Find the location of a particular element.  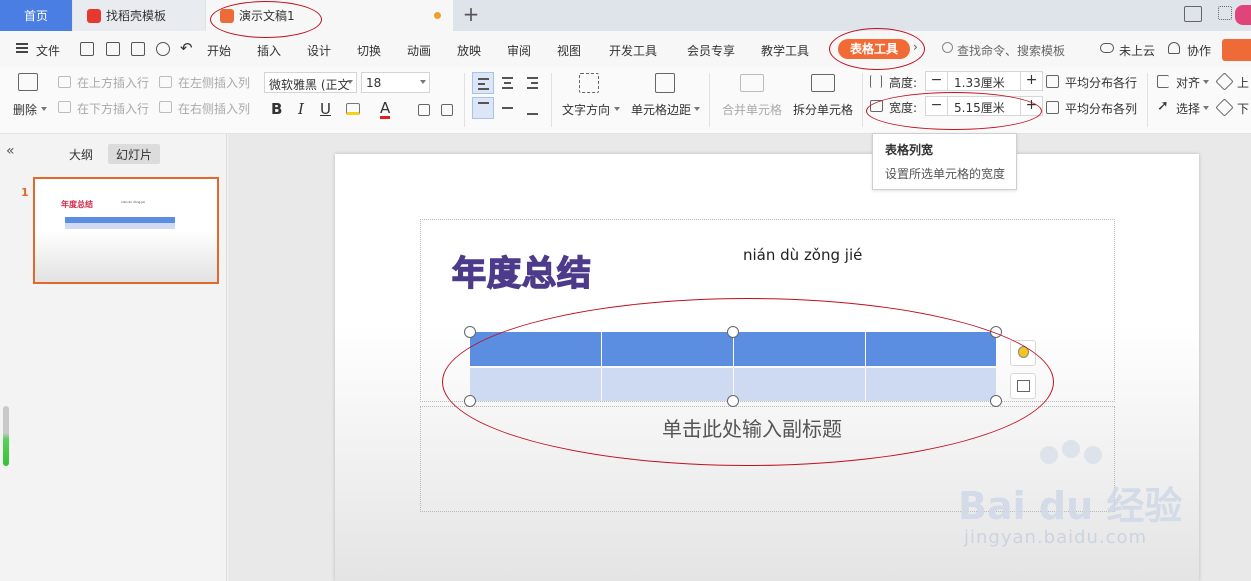

menu-table-tools: 表格工具 is located at coordinates (874, 49).